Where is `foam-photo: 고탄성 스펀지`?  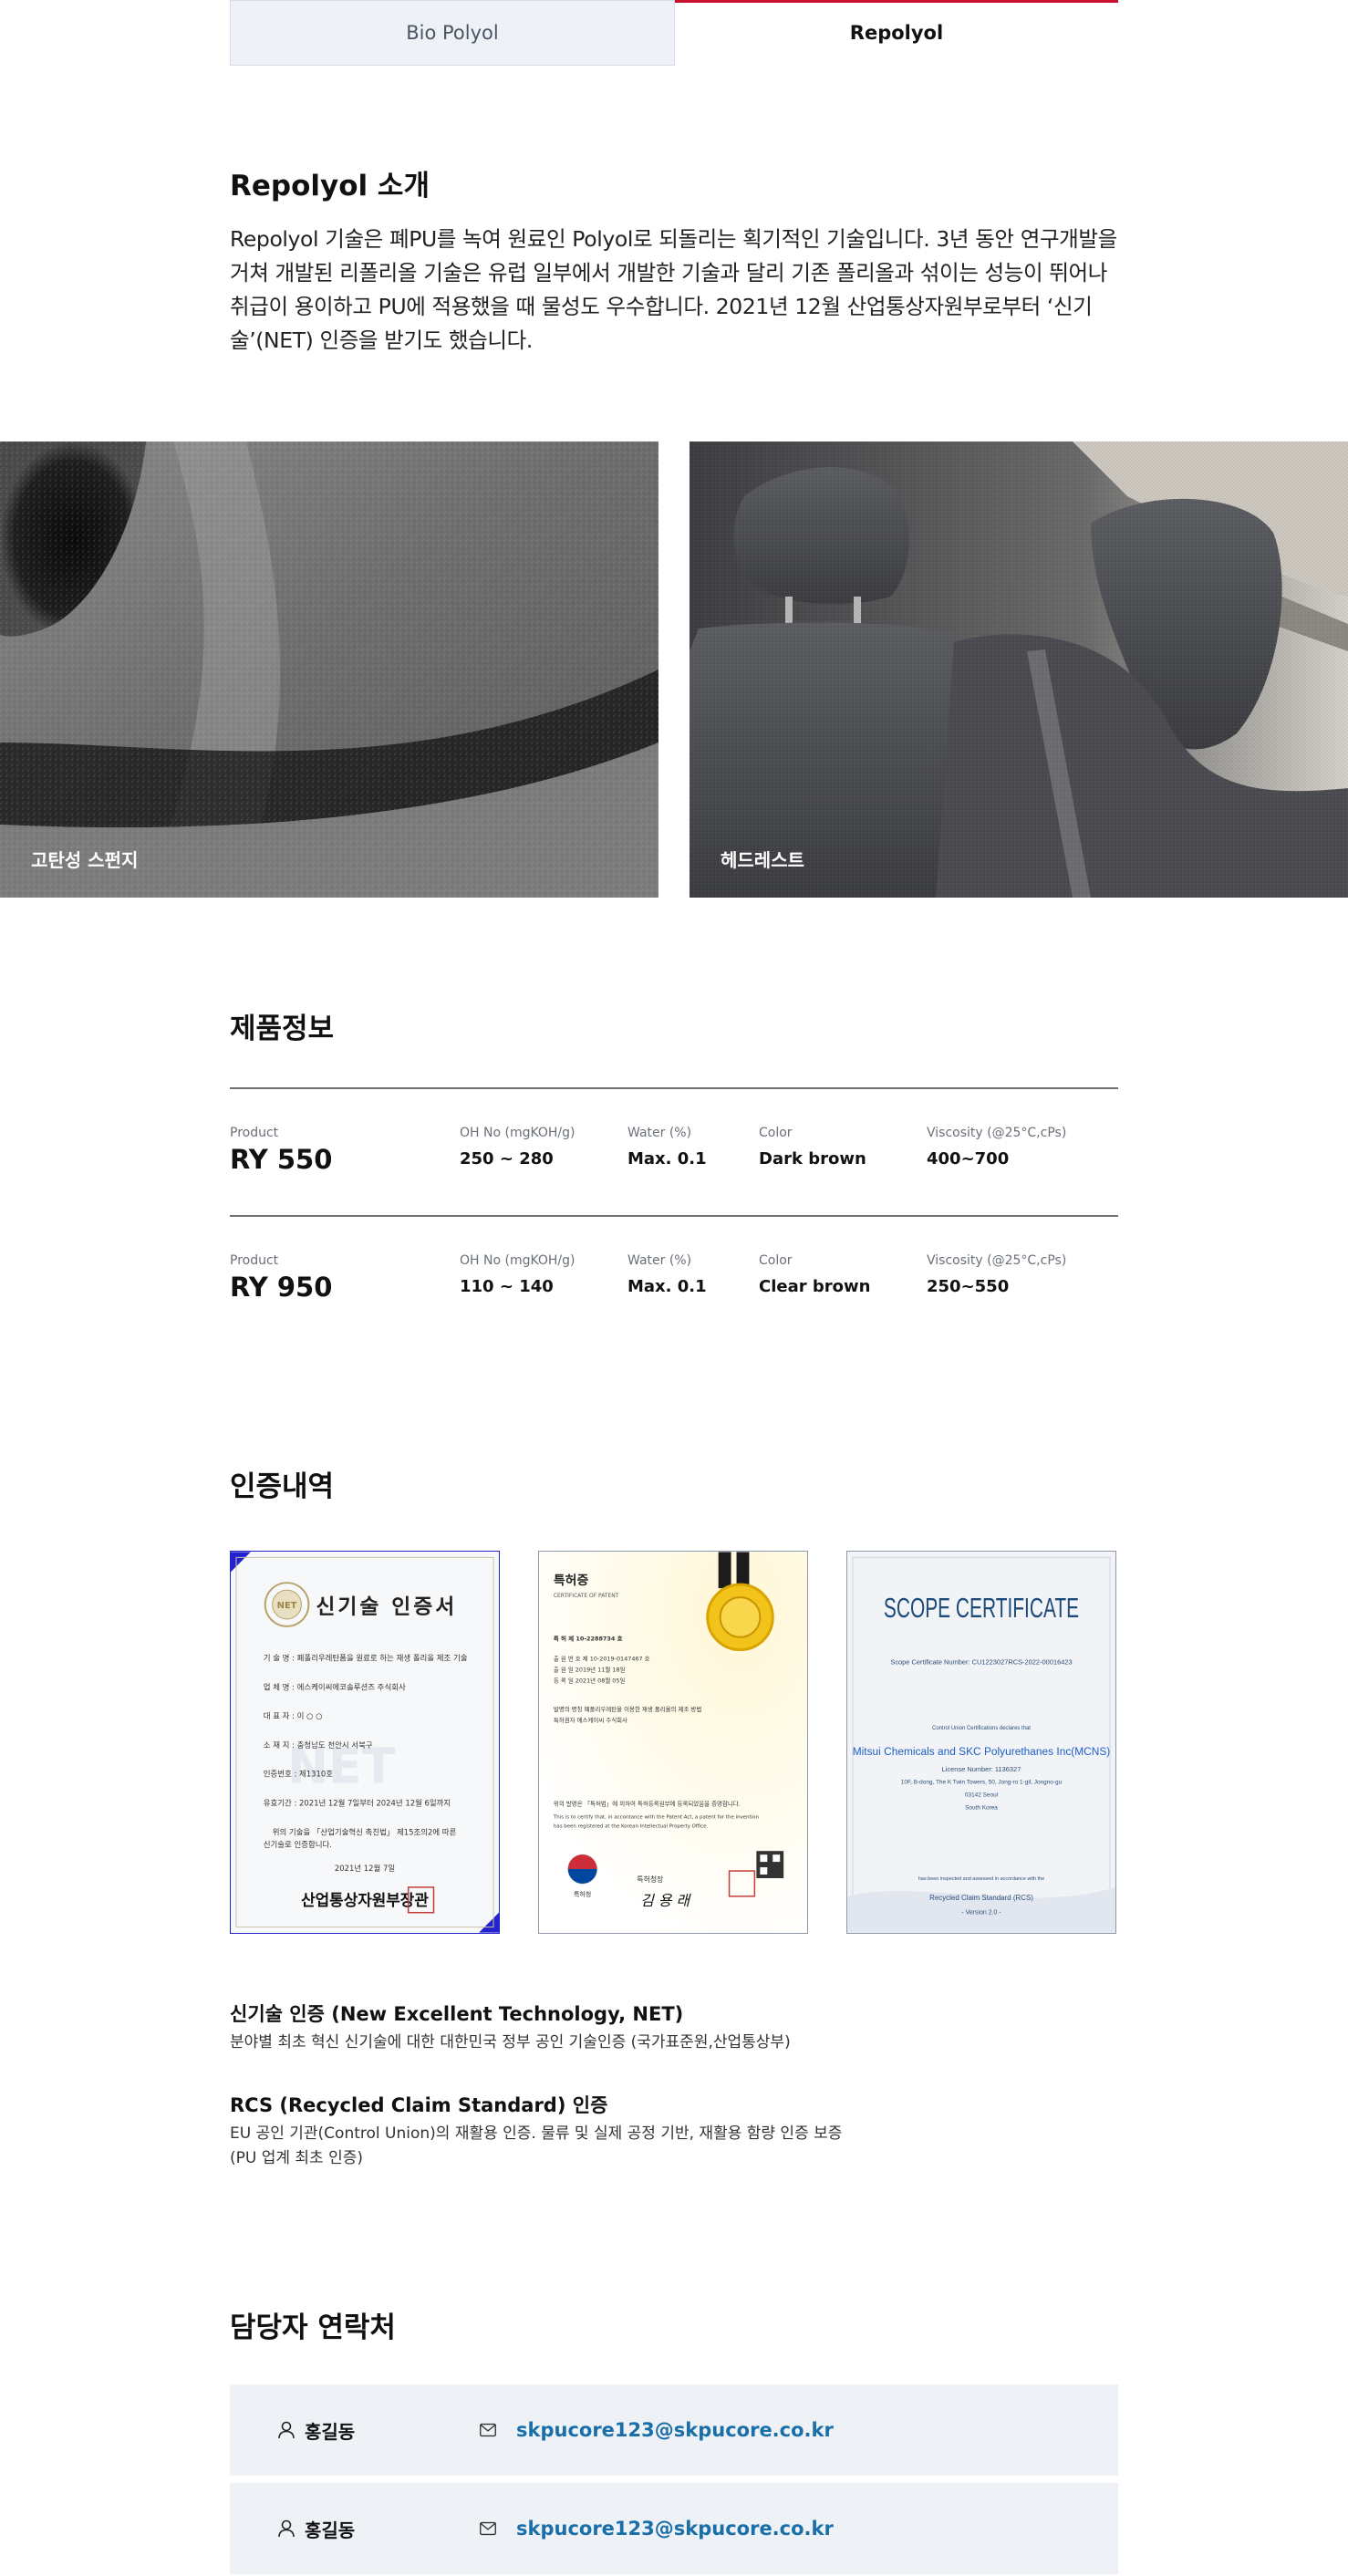
foam-photo: 고탄성 스펀지 is located at coordinates (329, 669).